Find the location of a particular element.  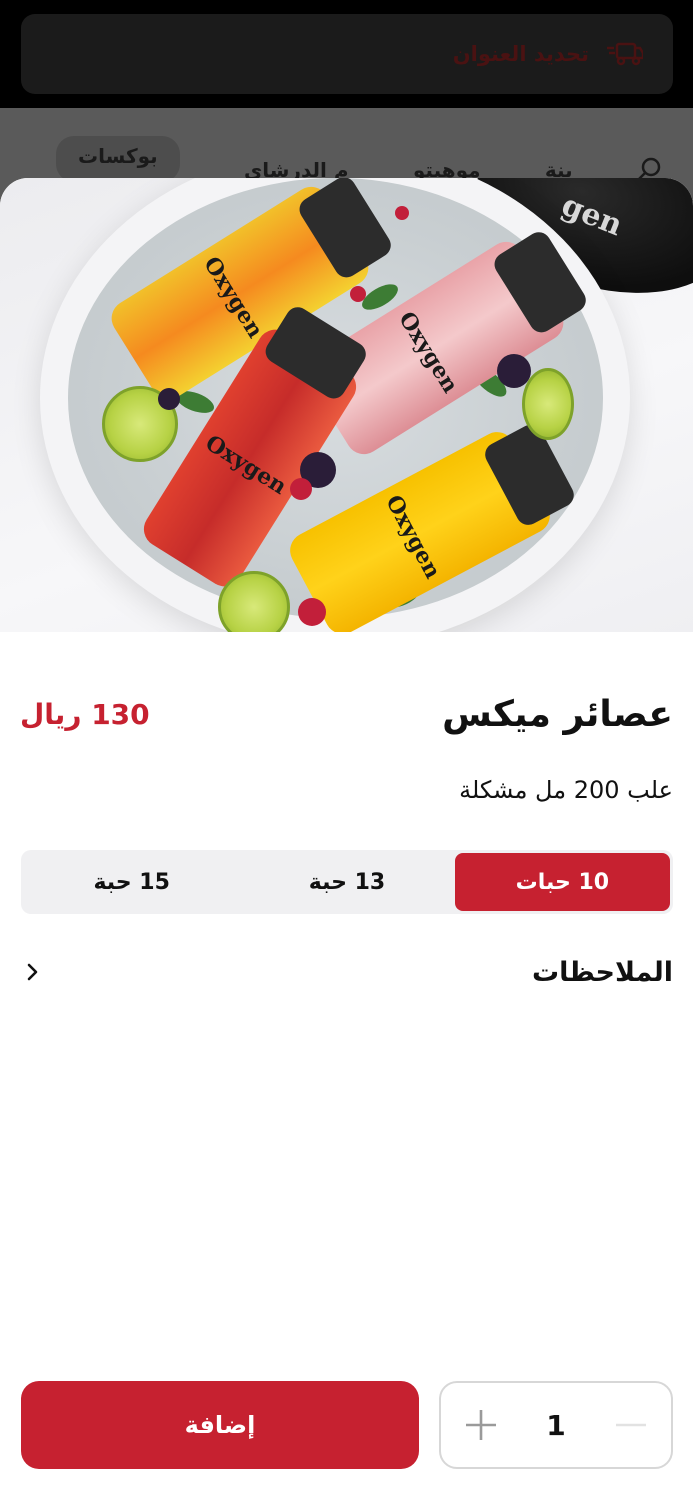

size-option-10: 10 حبات is located at coordinates (562, 882).